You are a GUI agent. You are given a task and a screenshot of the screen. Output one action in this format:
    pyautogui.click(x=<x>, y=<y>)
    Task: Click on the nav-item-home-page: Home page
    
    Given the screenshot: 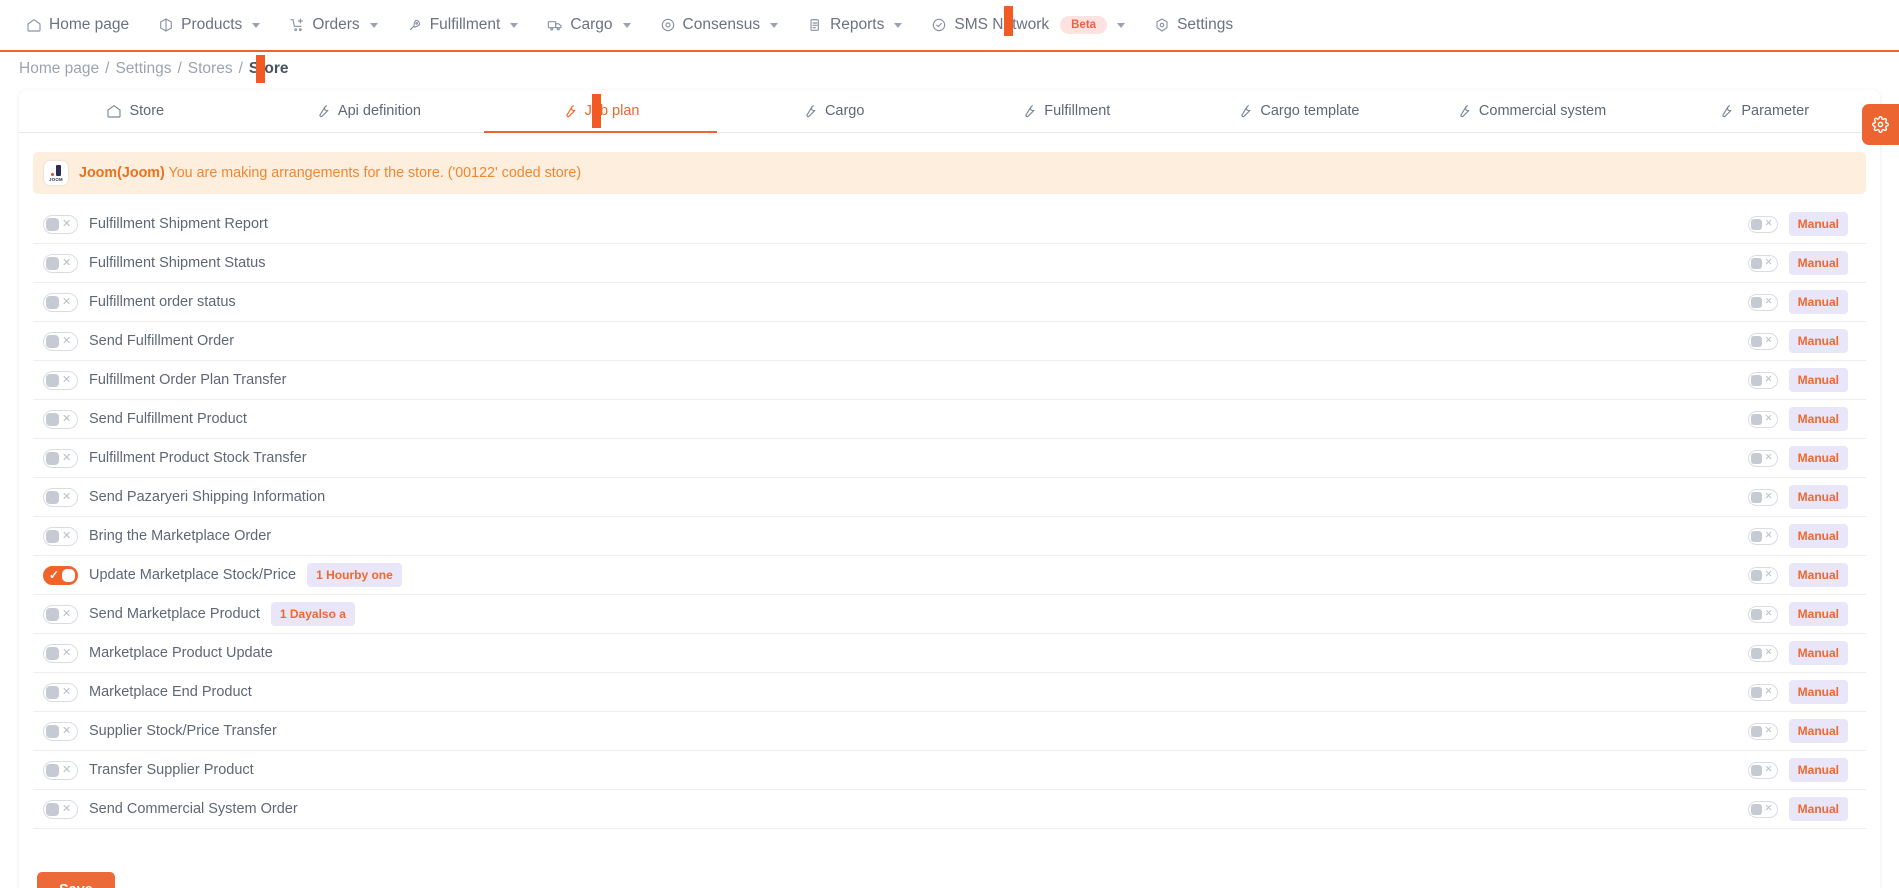 What is the action you would take?
    pyautogui.click(x=86, y=25)
    